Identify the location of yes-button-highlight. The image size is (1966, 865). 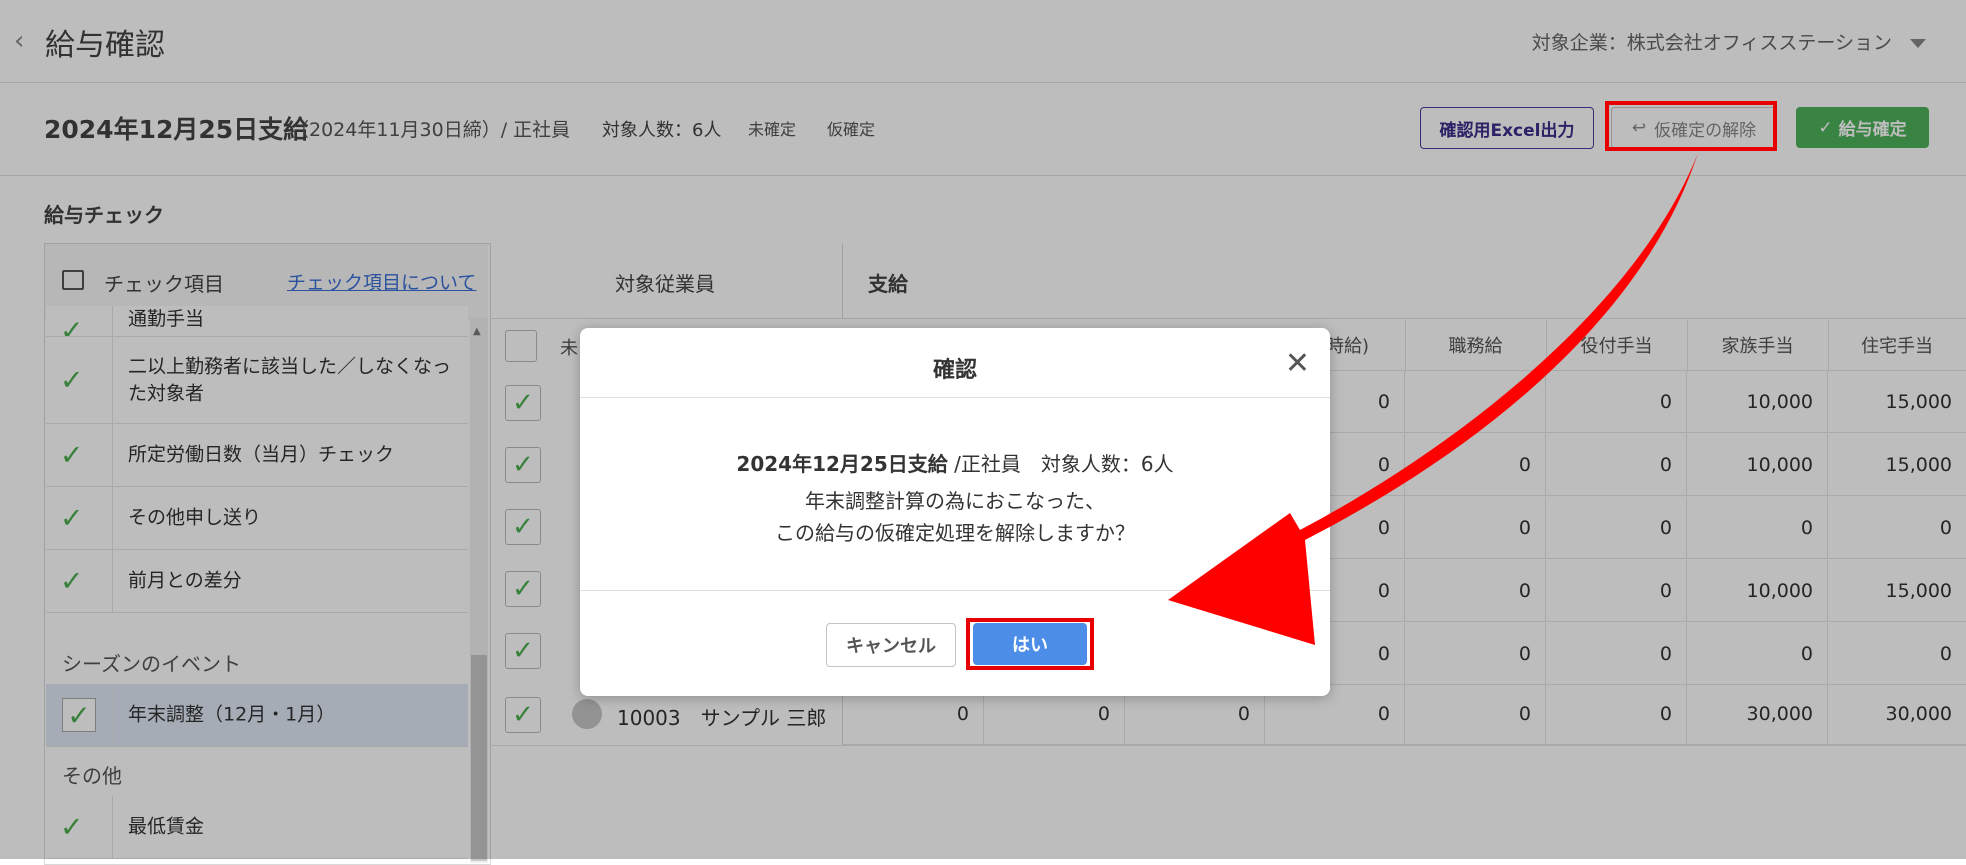
(1030, 644).